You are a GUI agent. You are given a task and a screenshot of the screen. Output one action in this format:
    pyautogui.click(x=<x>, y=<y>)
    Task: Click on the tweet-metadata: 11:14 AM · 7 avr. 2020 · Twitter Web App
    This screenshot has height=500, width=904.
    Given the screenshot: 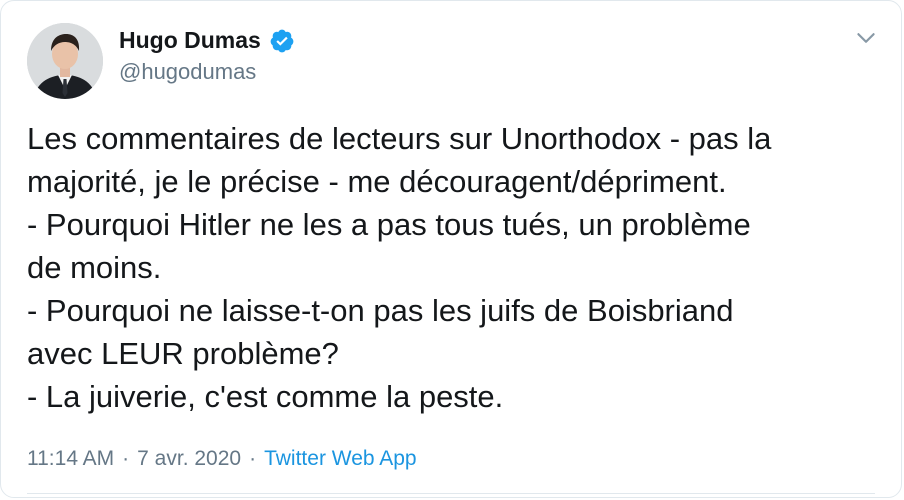 What is the action you would take?
    pyautogui.click(x=222, y=459)
    